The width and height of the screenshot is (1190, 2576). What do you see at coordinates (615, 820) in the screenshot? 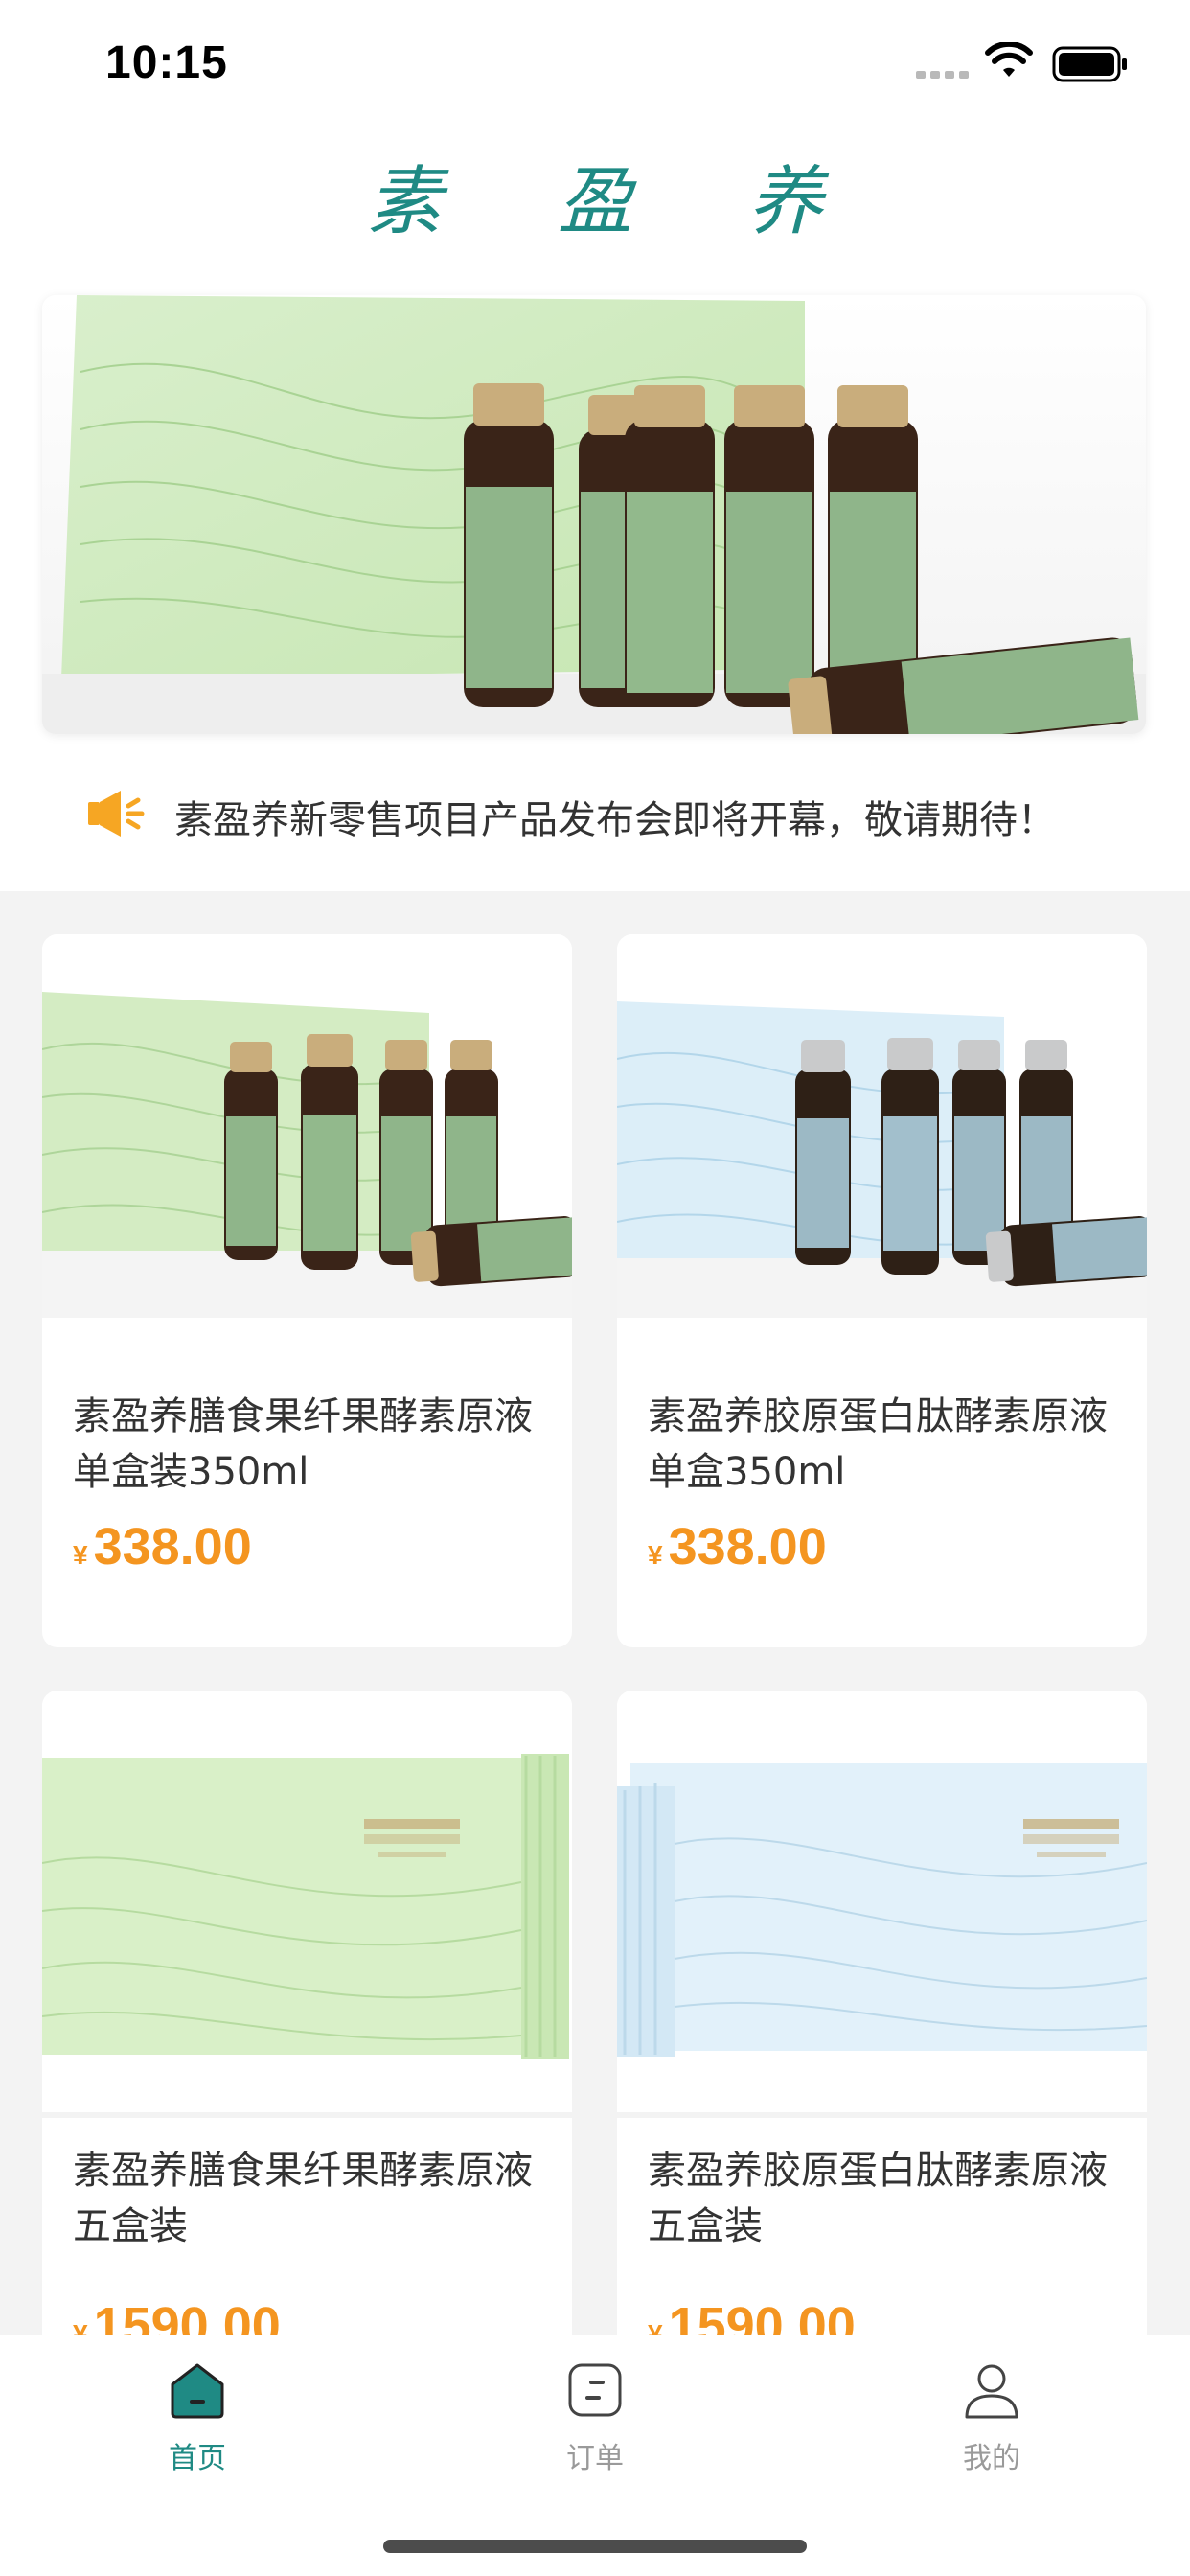
I see `notice-text: 素盈养新零售项目产品发布会即将开幕，敬请期待！` at bounding box center [615, 820].